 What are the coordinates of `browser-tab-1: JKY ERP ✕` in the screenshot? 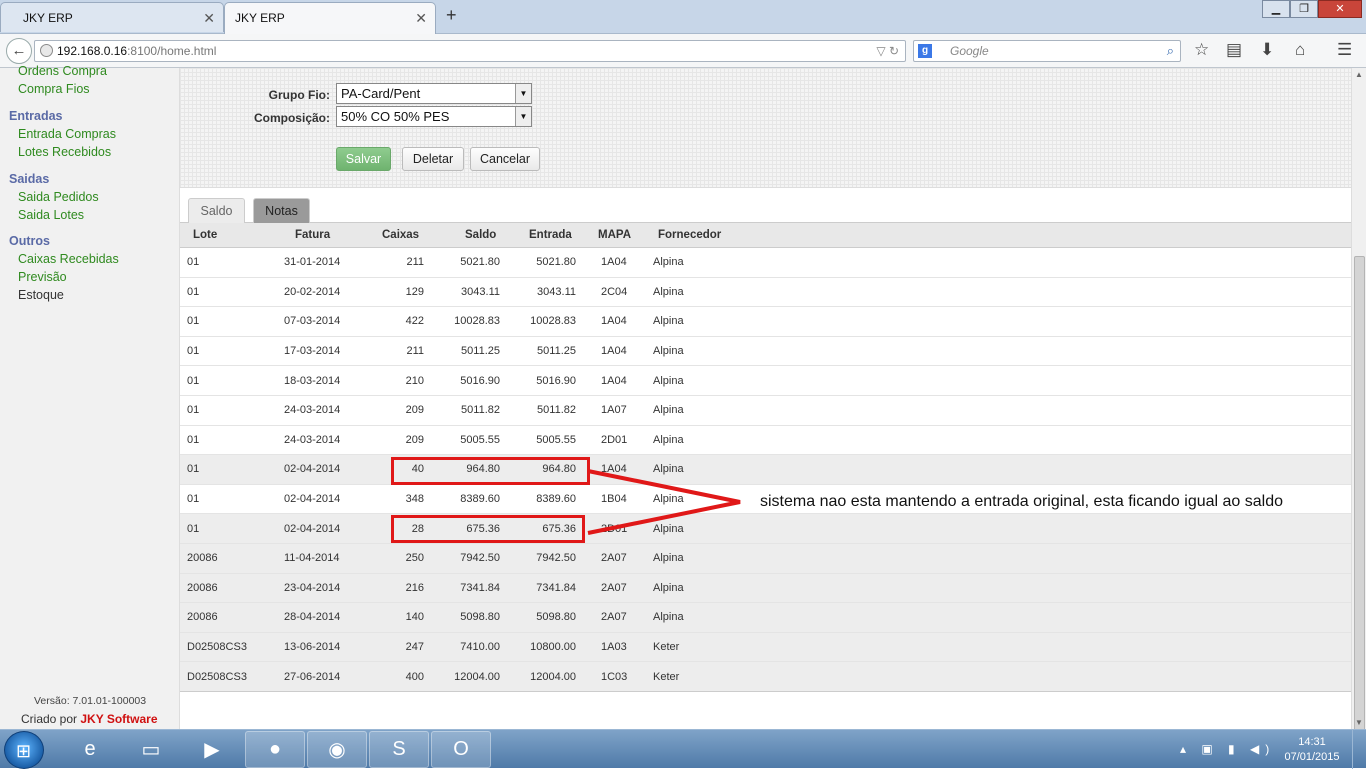 It's located at (112, 17).